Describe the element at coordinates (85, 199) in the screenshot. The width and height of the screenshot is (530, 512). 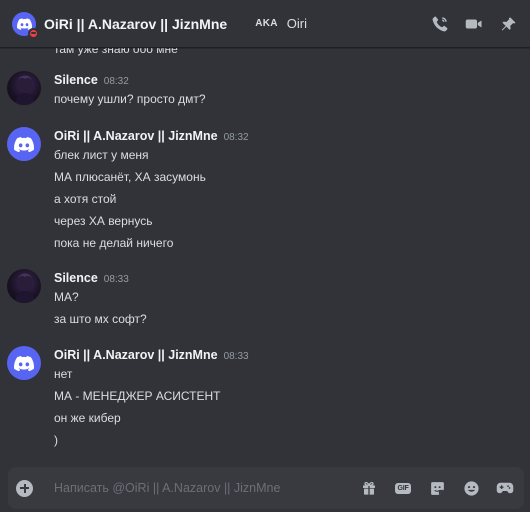
I see `message-text: а хотя стой` at that location.